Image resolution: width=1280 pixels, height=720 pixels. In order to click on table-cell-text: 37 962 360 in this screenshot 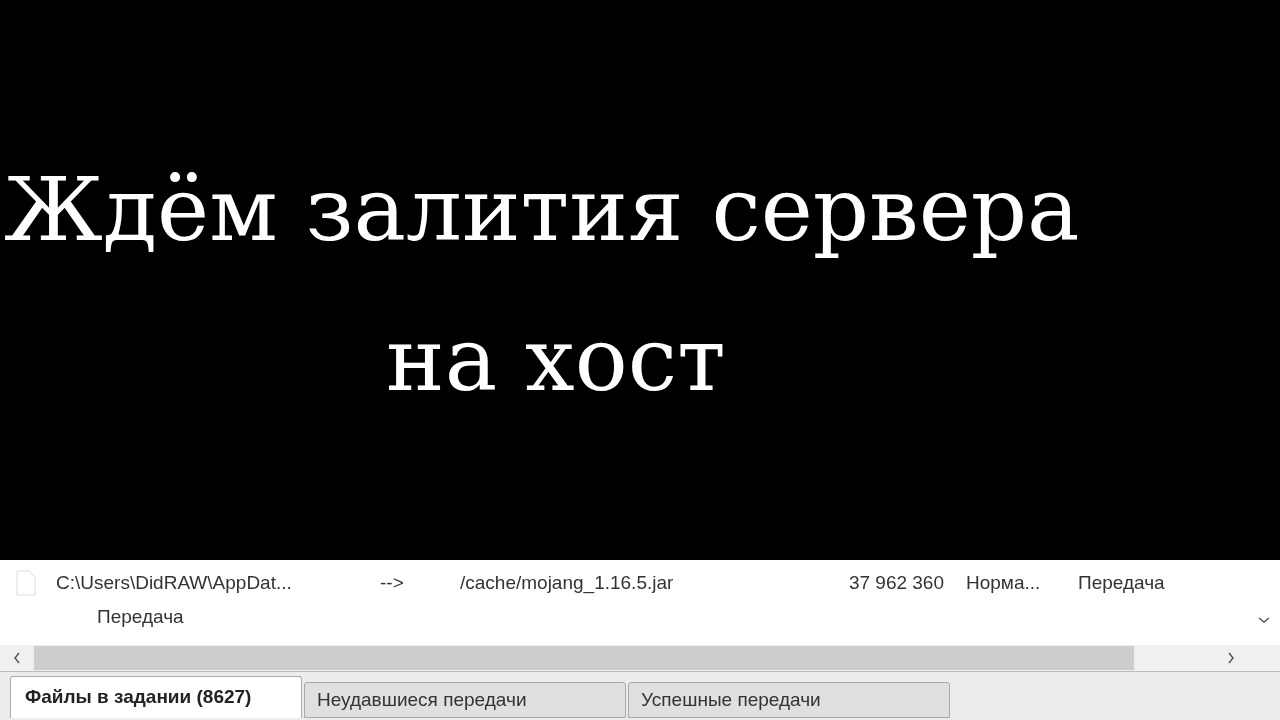, I will do `click(895, 582)`.